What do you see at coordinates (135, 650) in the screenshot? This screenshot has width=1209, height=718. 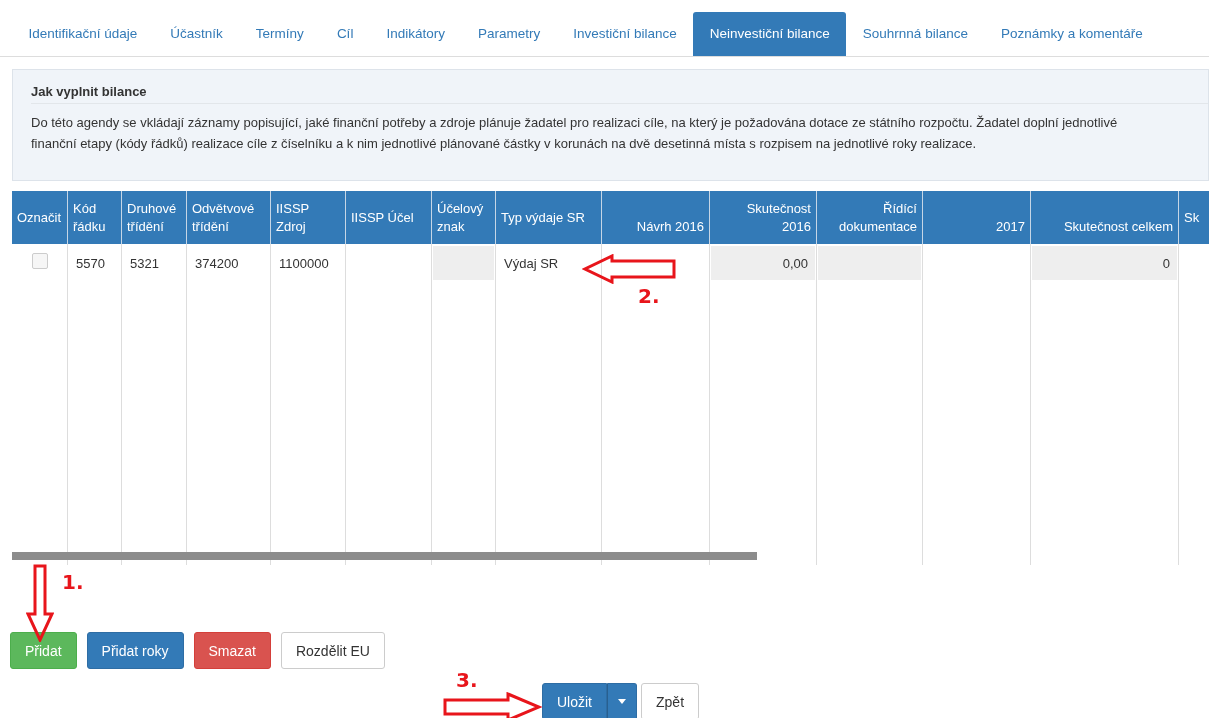 I see `action-button: Přidat roky` at bounding box center [135, 650].